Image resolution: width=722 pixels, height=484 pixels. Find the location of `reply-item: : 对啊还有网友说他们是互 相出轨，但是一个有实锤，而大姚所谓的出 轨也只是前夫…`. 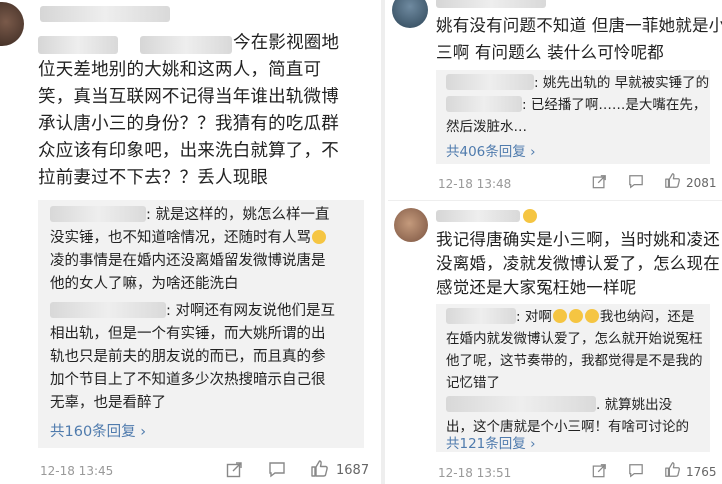

reply-item: : 对啊还有网友说他们是互 相出轨，但是一个有实锤，而大姚所谓的出 轨也只是前夫… is located at coordinates (192, 357).